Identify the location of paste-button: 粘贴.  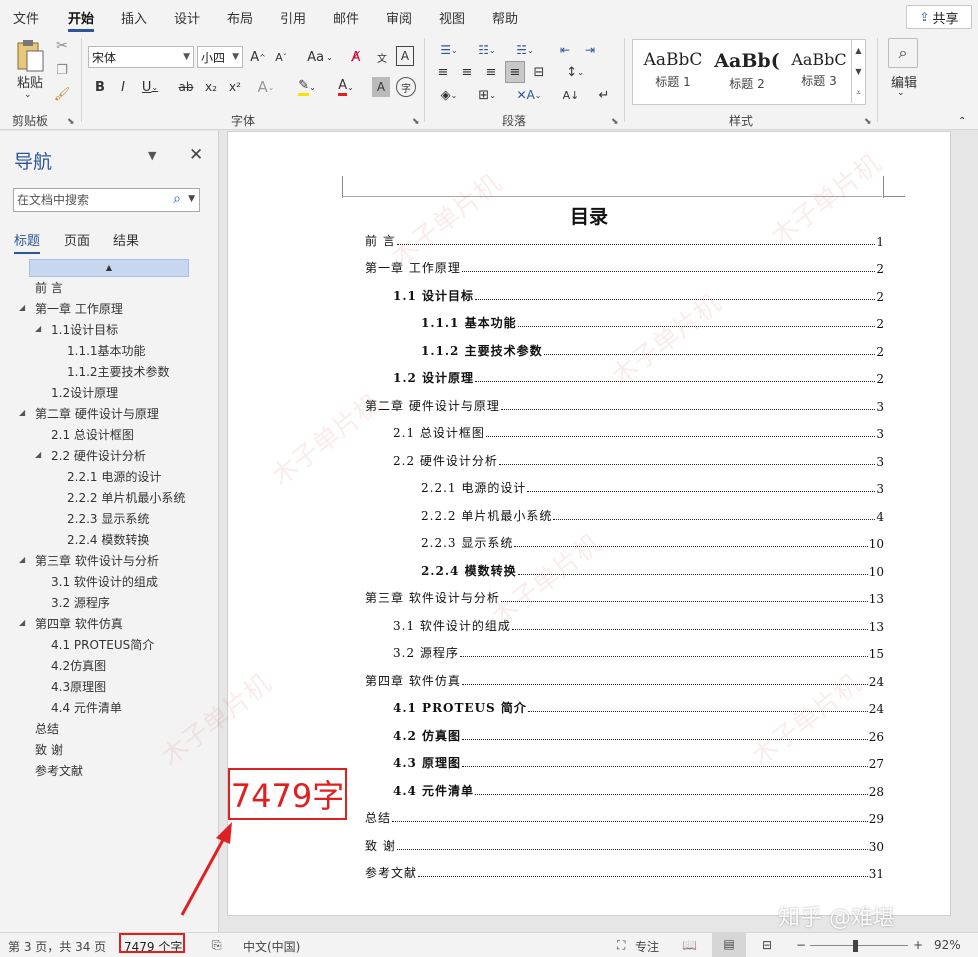
(30, 81).